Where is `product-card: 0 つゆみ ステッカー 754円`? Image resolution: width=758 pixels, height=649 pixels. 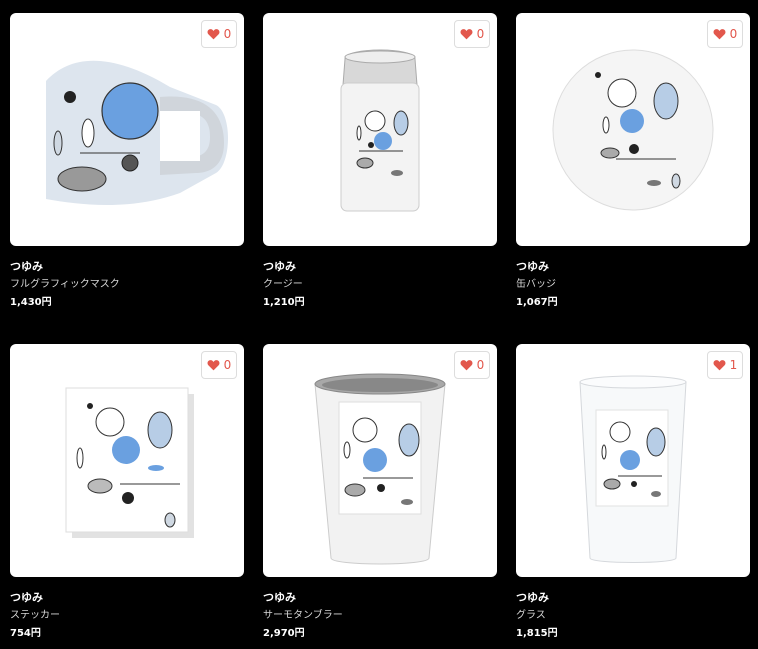 product-card: 0 つゆみ ステッカー 754円 is located at coordinates (127, 492).